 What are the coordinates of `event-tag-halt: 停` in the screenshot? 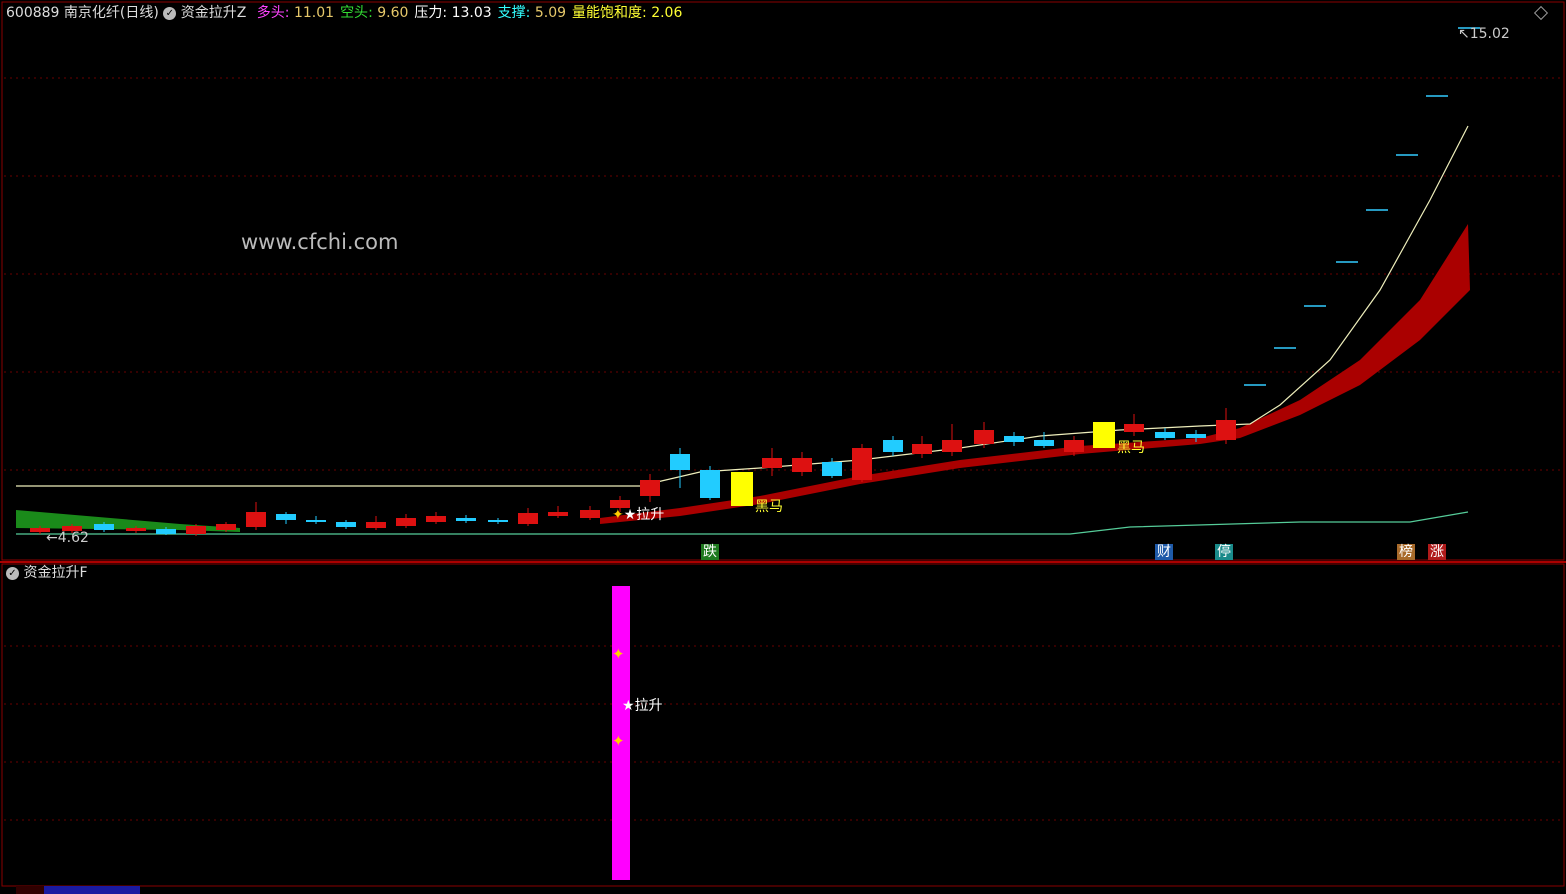 It's located at (1224, 552).